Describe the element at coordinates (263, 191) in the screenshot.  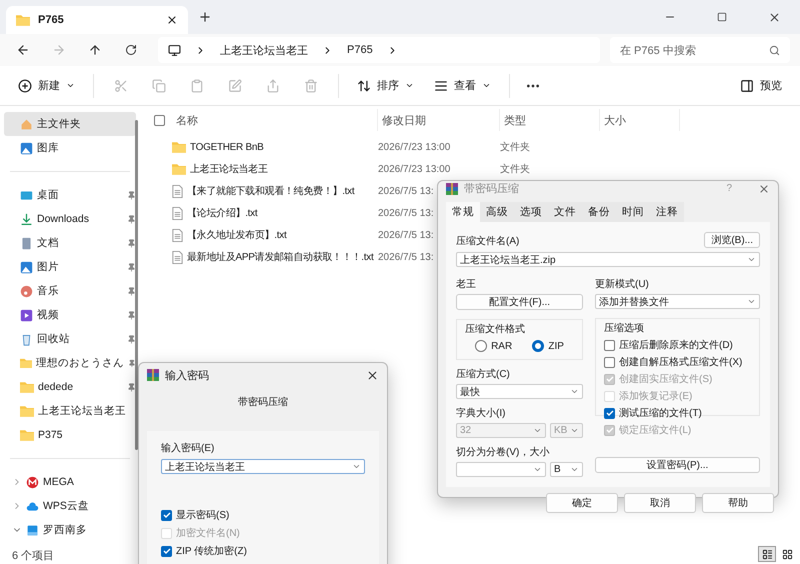
I see `file-name: 【来了就能下载和观看！纯免费！】.txt` at that location.